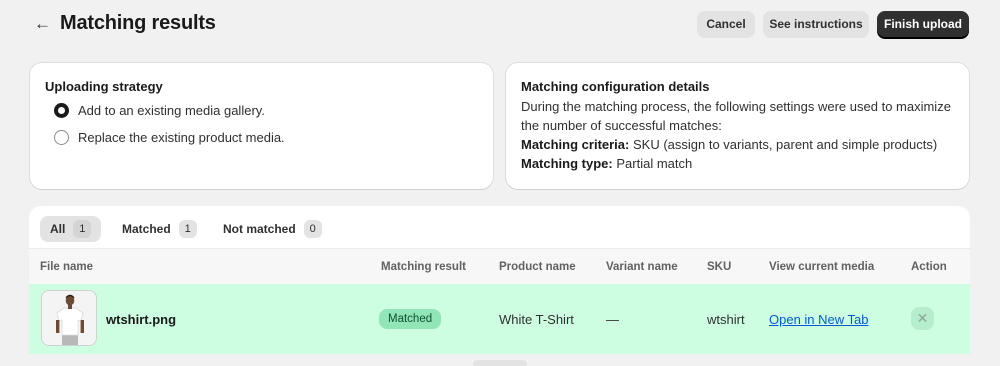 This screenshot has width=1000, height=366. I want to click on radio-unselected-icon, so click(61, 137).